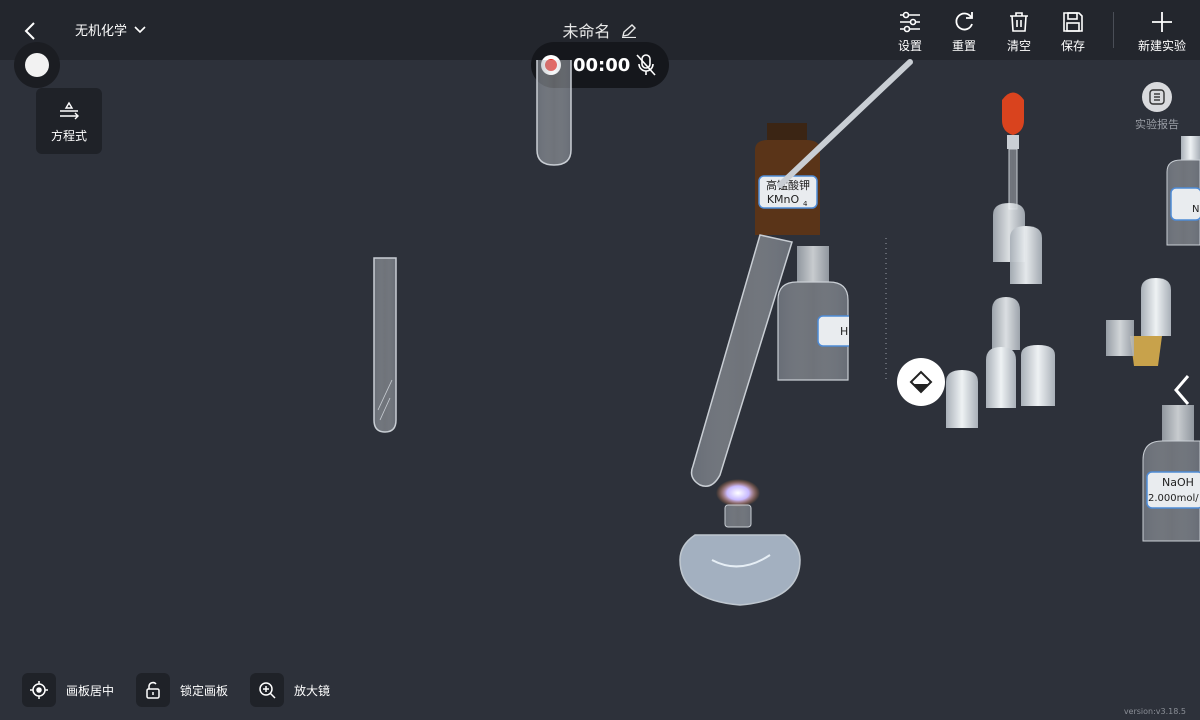  What do you see at coordinates (39, 690) in the screenshot?
I see `target-icon` at bounding box center [39, 690].